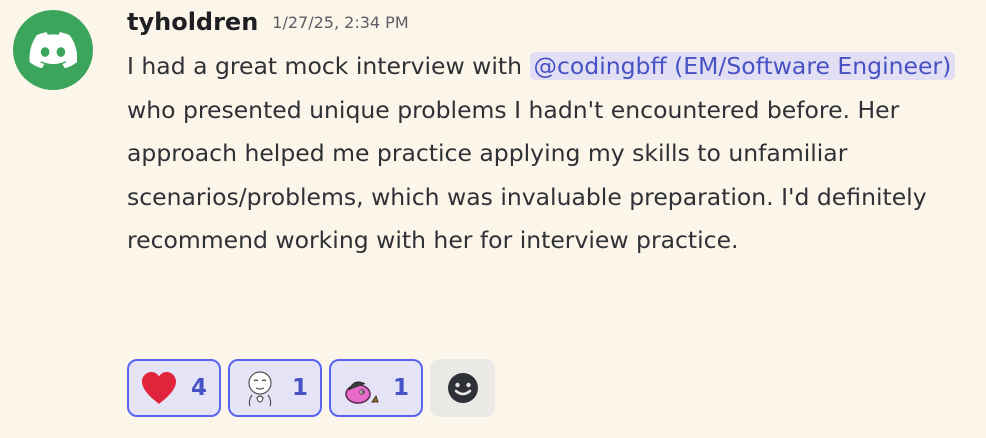 This screenshot has width=986, height=438. I want to click on user-mention: @codingbff (EM/Software Engineer), so click(742, 66).